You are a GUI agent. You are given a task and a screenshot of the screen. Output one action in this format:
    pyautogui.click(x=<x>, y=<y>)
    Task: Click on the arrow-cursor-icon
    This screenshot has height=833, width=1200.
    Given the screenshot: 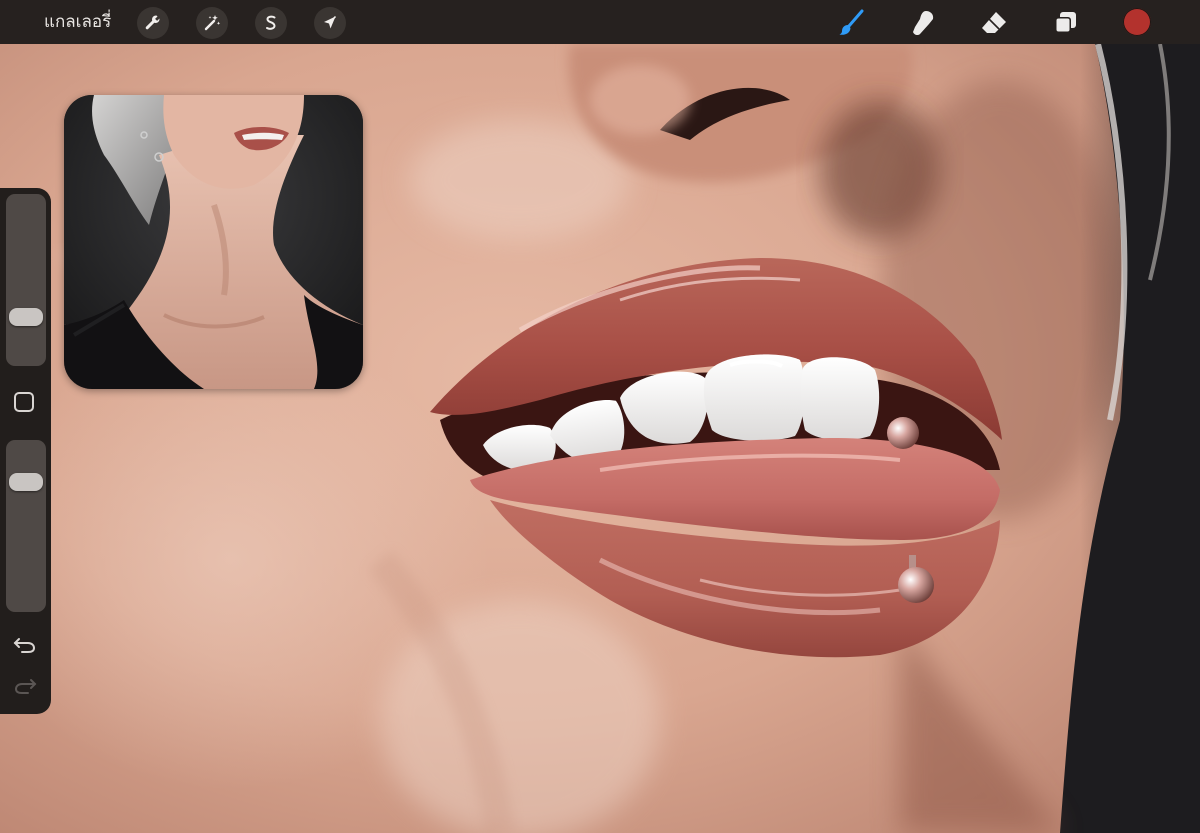 What is the action you would take?
    pyautogui.click(x=330, y=23)
    